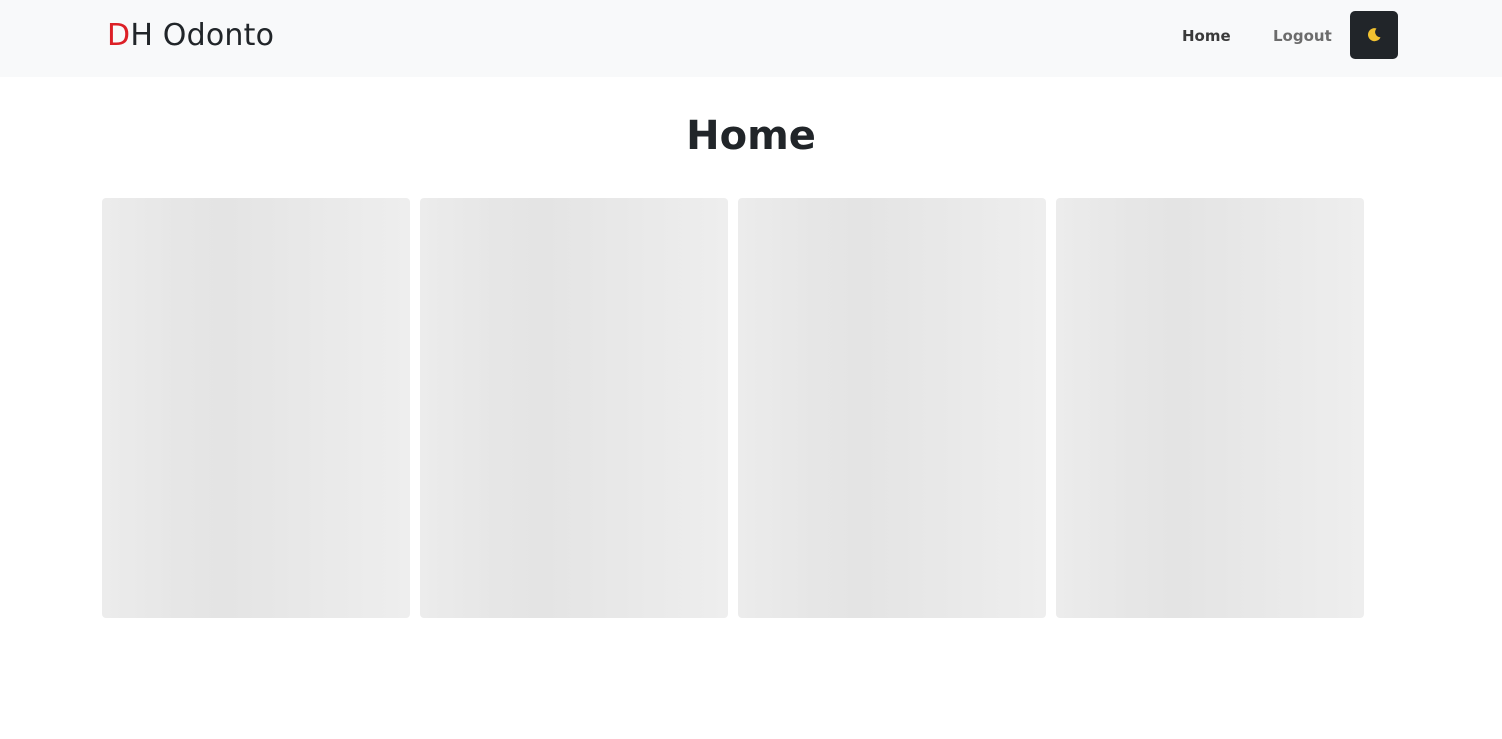 The height and width of the screenshot is (739, 1502). I want to click on theme-toggle-button, so click(1374, 35).